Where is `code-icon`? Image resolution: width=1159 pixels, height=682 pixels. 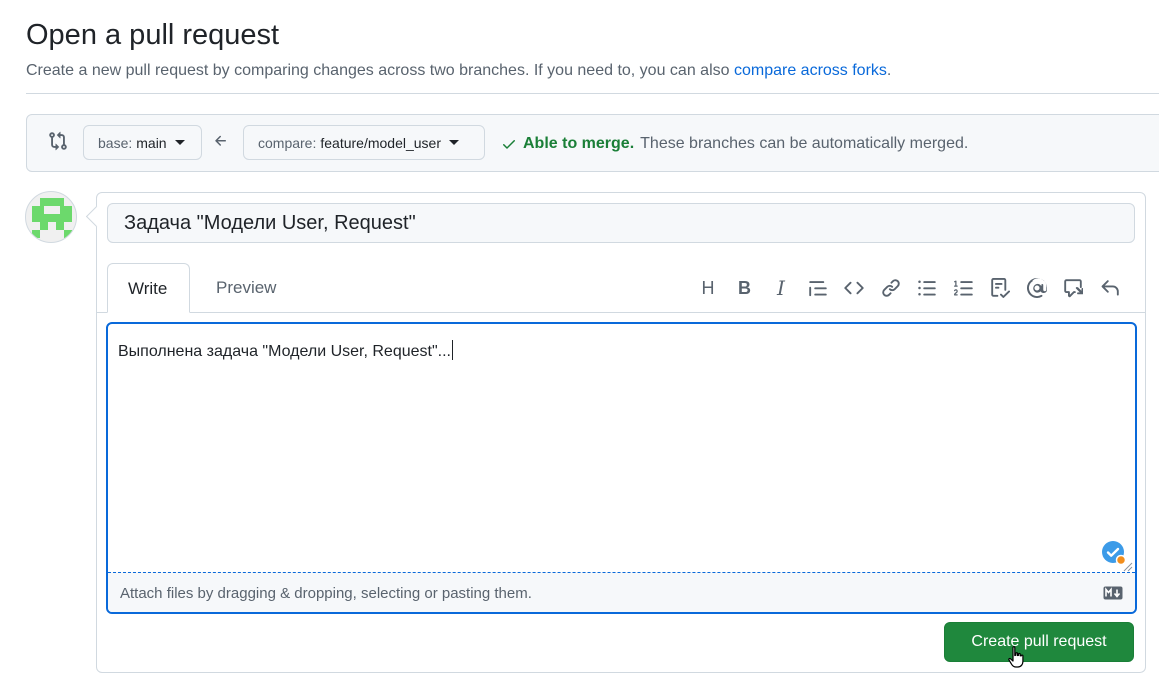 code-icon is located at coordinates (854, 288).